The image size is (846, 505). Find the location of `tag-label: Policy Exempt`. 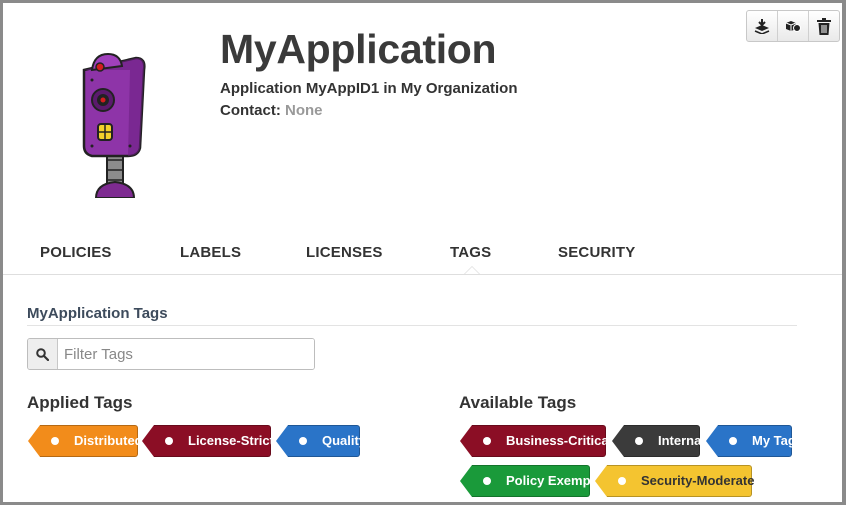

tag-label: Policy Exempt is located at coordinates (550, 480).